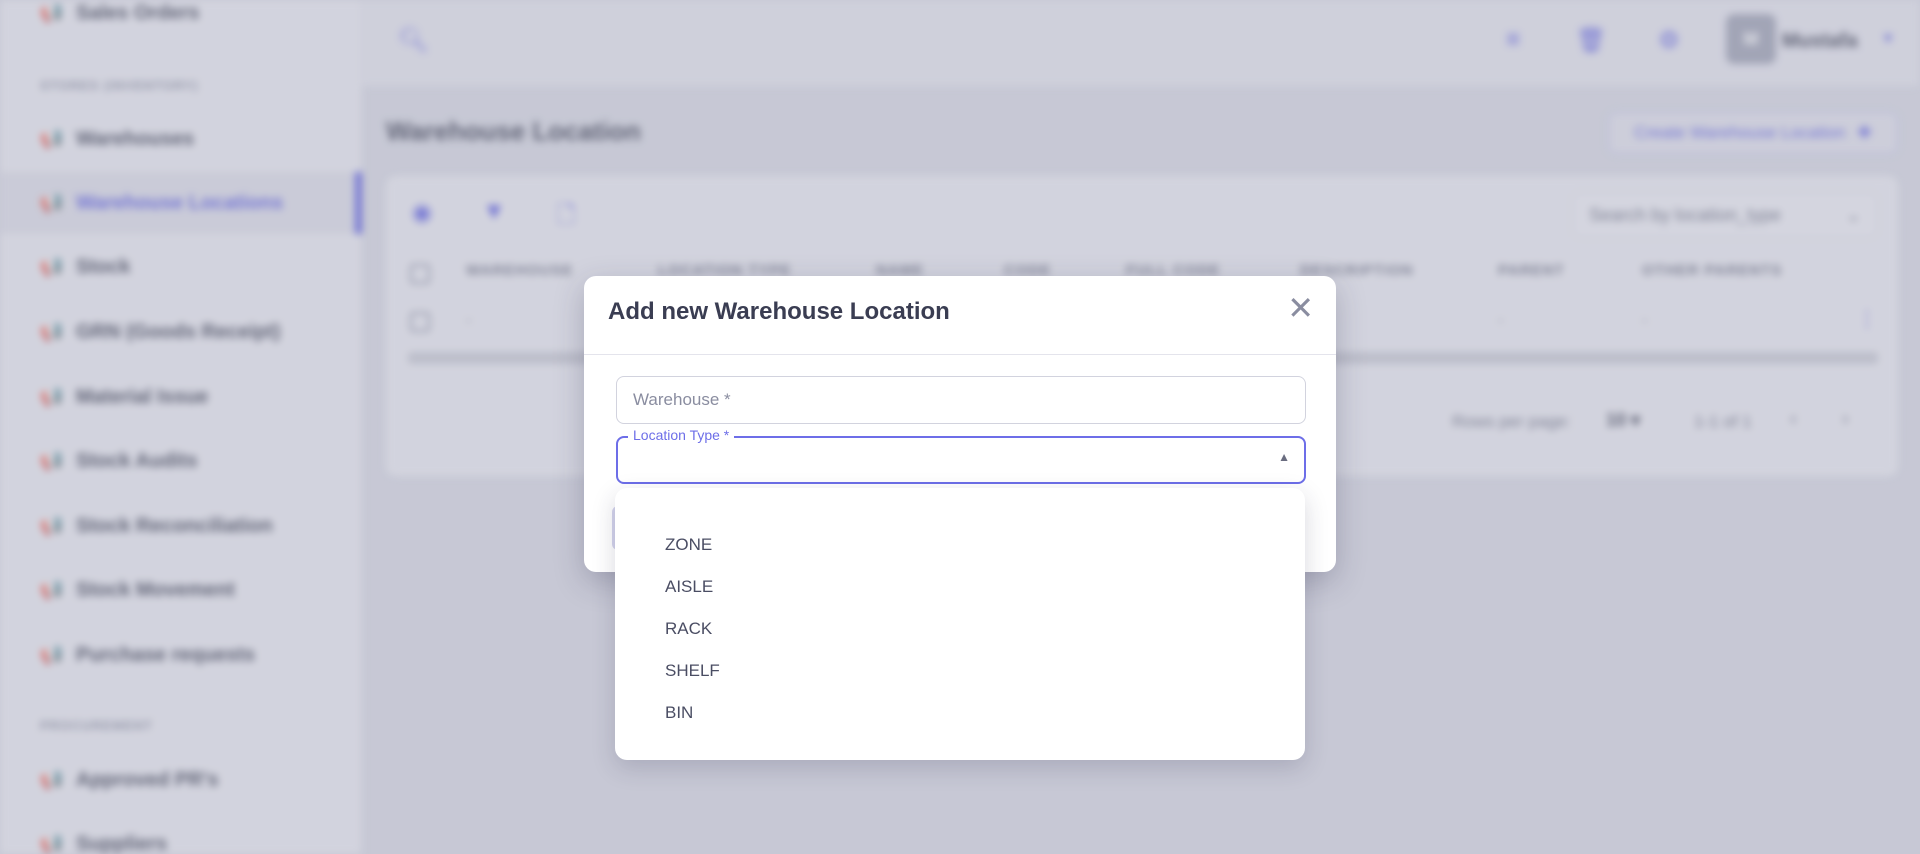  I want to click on close-icon: ✕, so click(1300, 308).